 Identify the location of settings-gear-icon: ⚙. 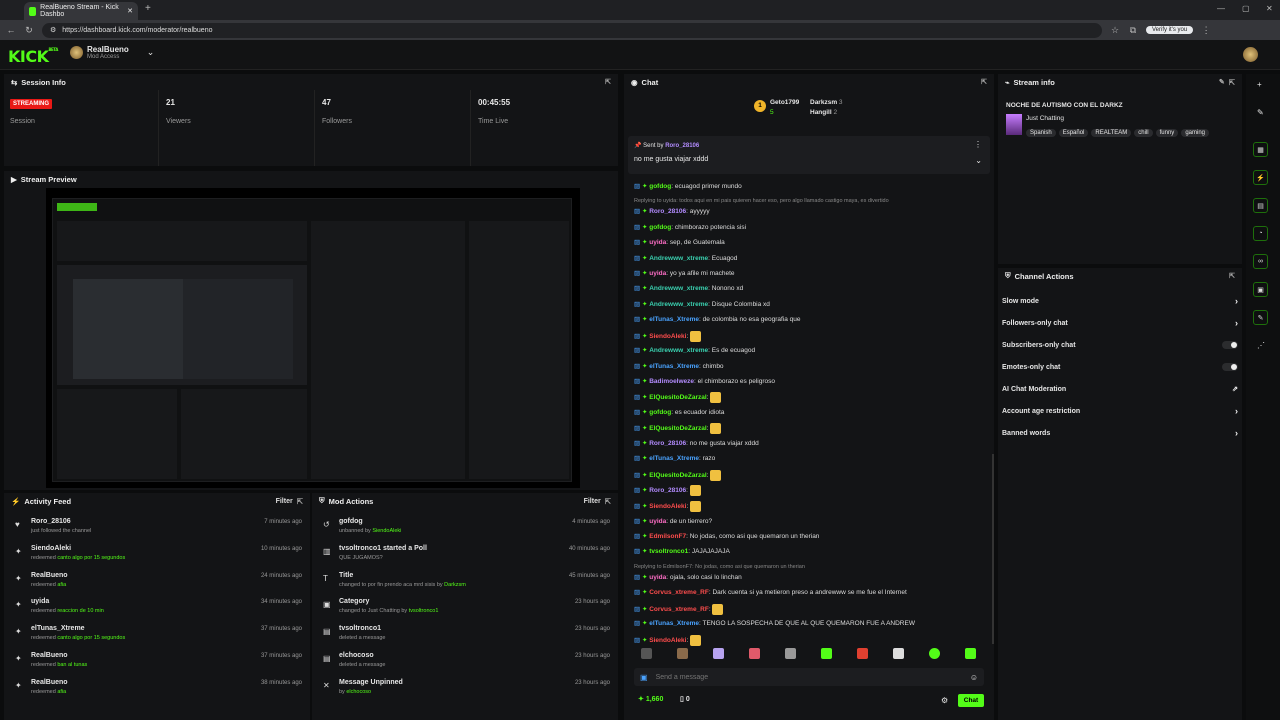
(944, 700).